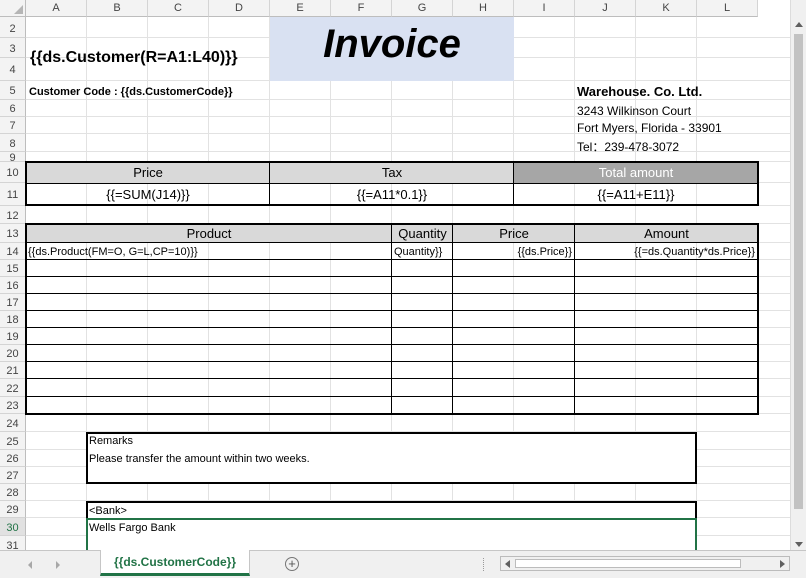 Image resolution: width=806 pixels, height=578 pixels. I want to click on scroll-up-icon, so click(799, 24).